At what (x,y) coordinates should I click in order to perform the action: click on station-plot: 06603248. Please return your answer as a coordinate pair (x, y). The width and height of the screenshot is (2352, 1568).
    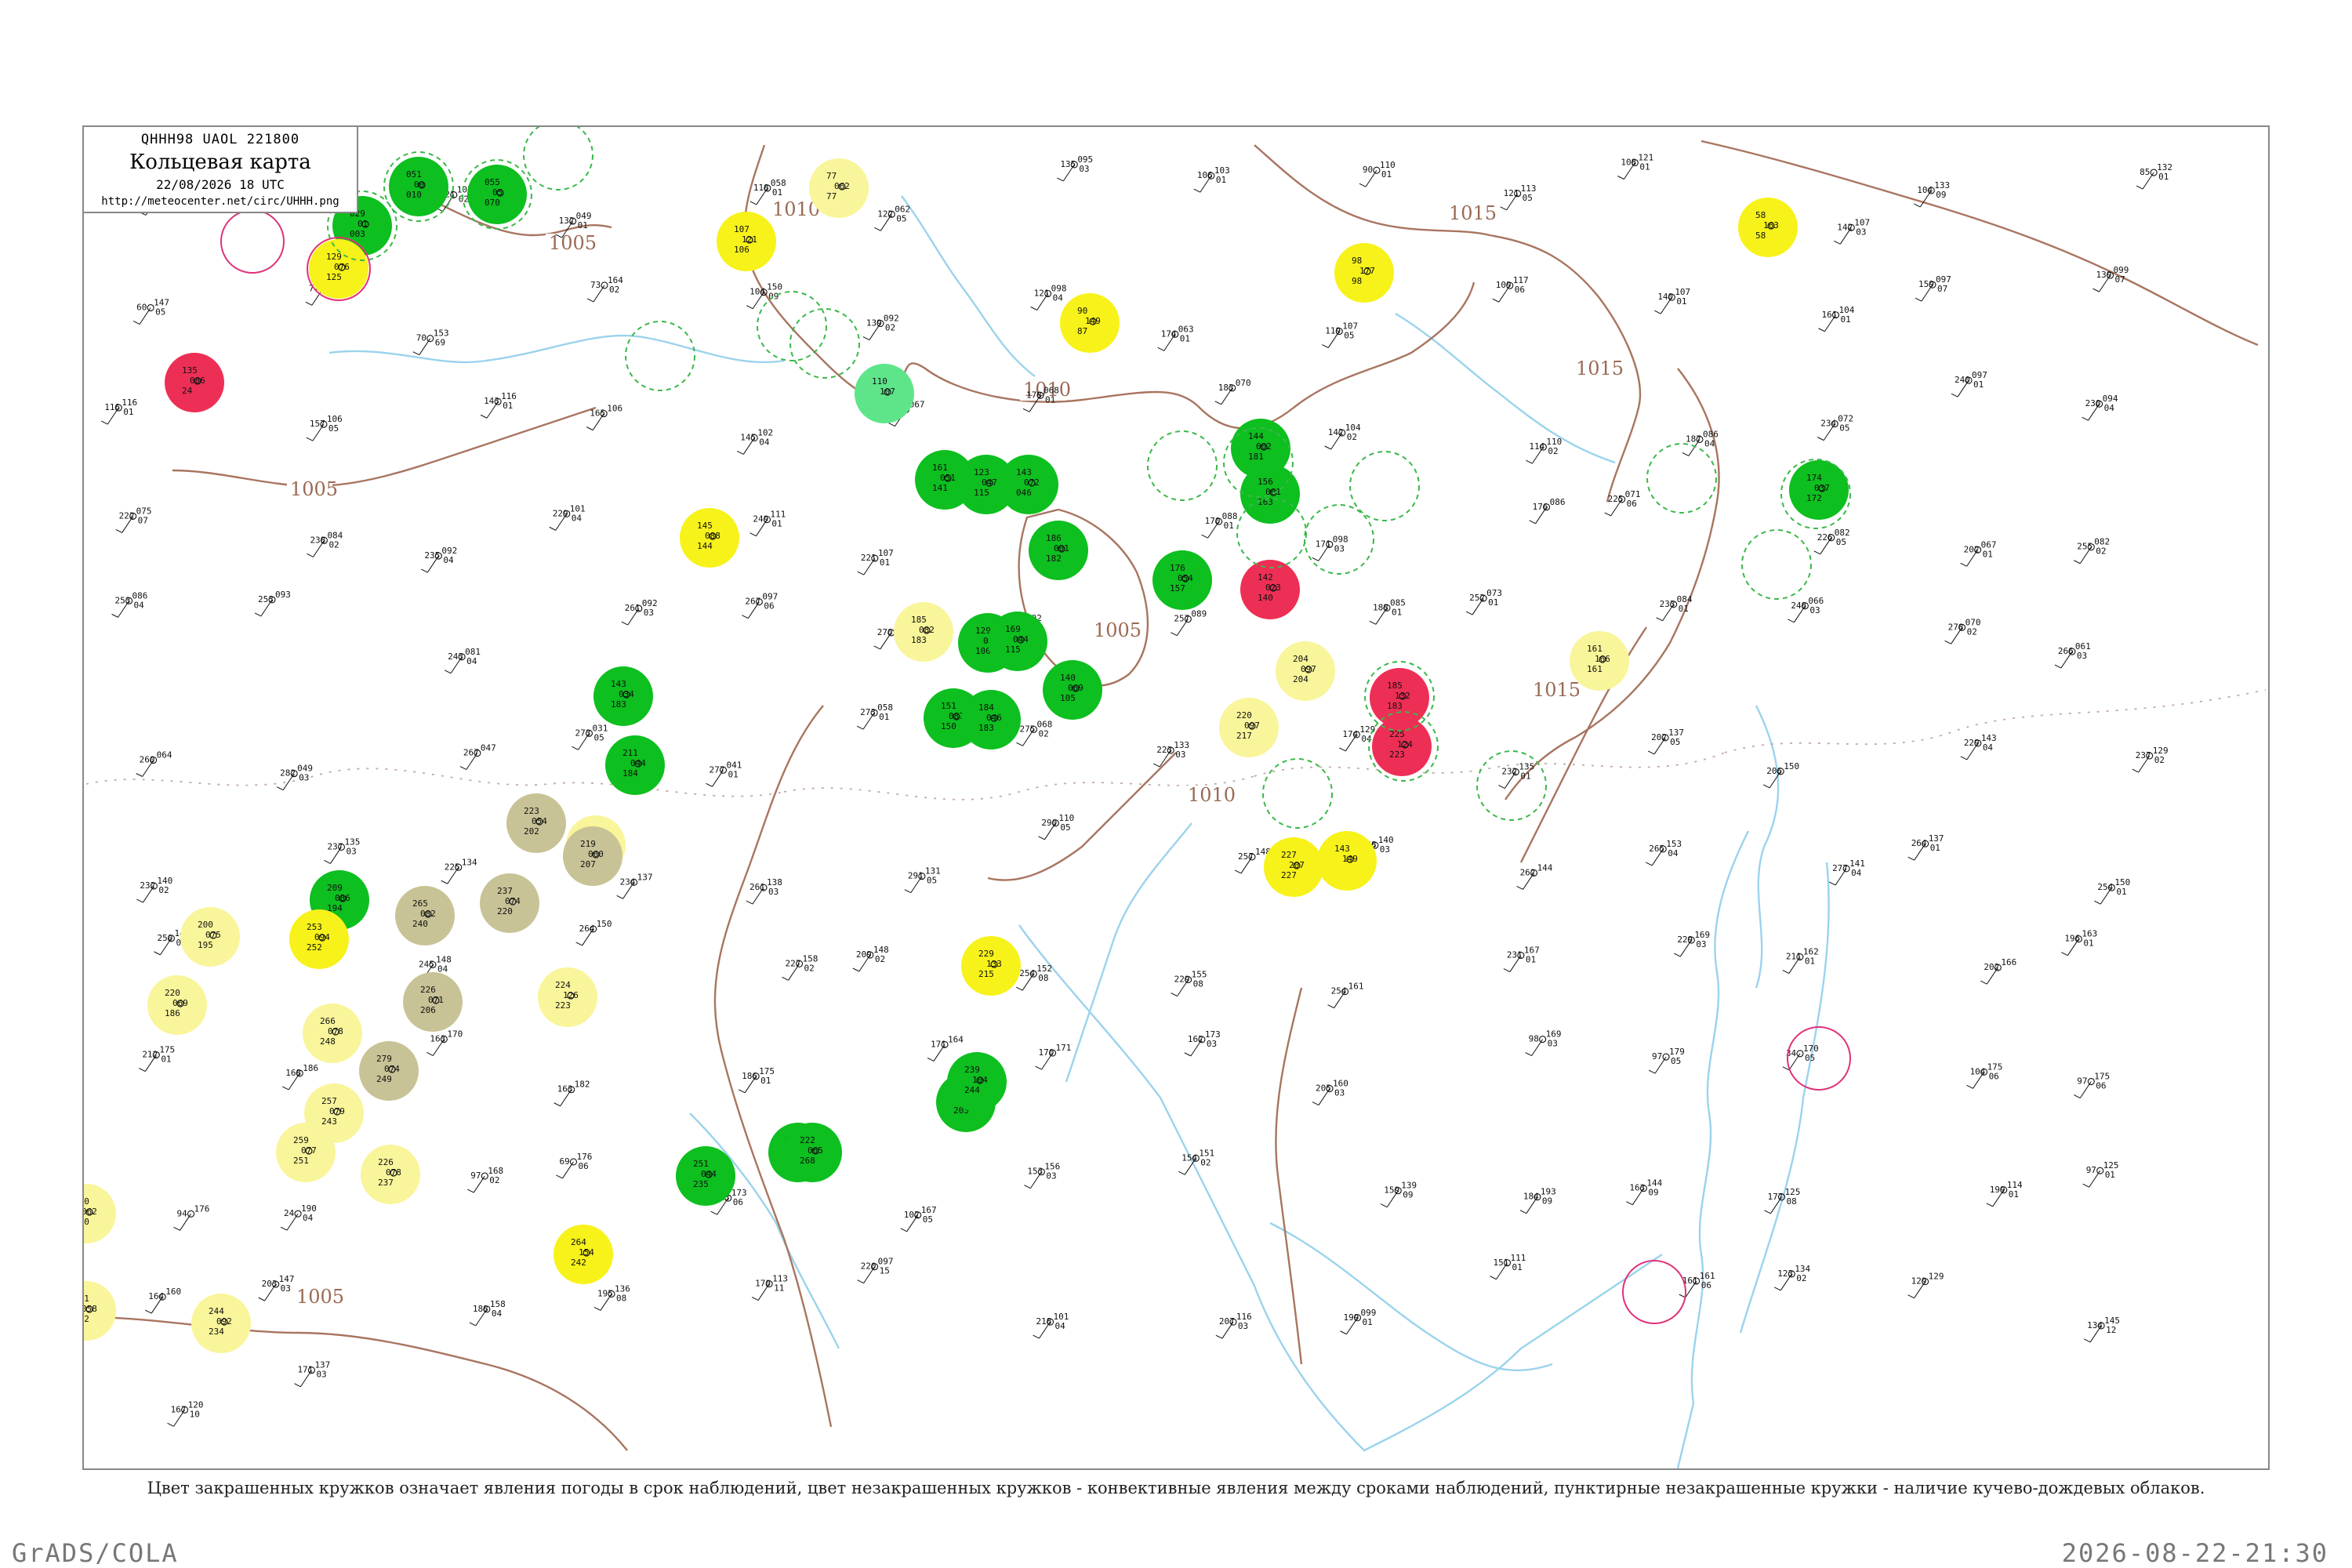
    Looking at the image, I should click on (1806, 609).